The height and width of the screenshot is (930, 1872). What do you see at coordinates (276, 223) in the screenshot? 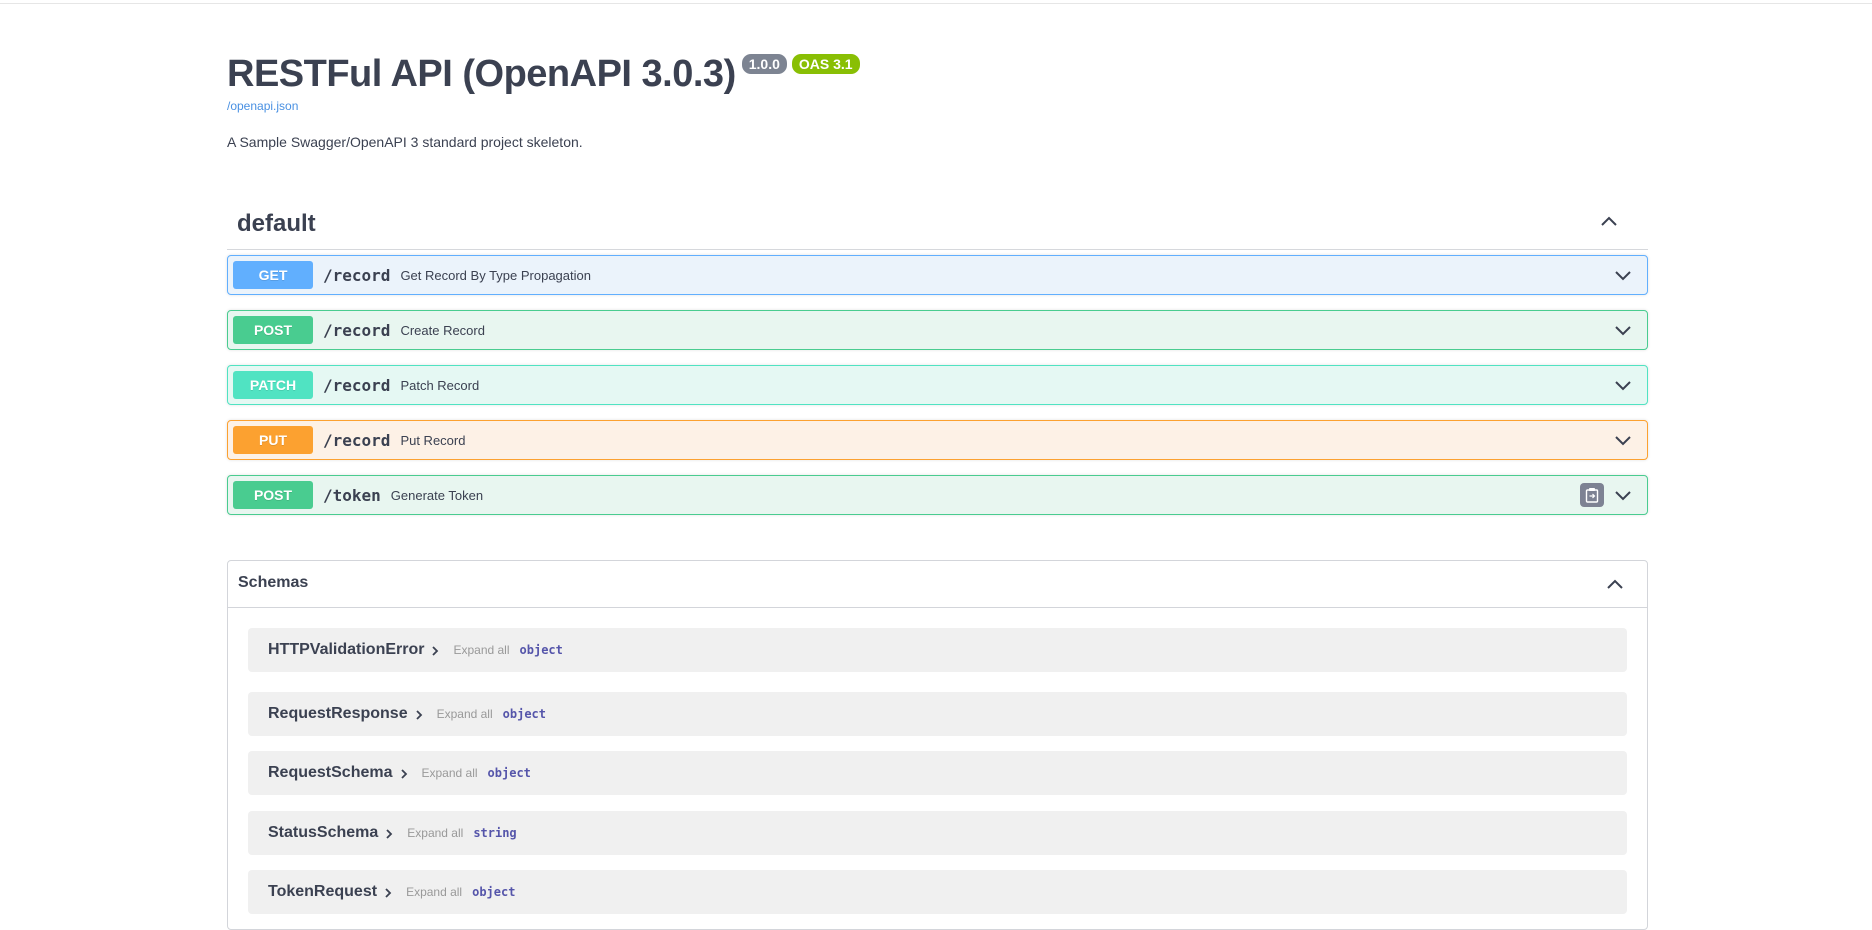
I see `tag-name: default` at bounding box center [276, 223].